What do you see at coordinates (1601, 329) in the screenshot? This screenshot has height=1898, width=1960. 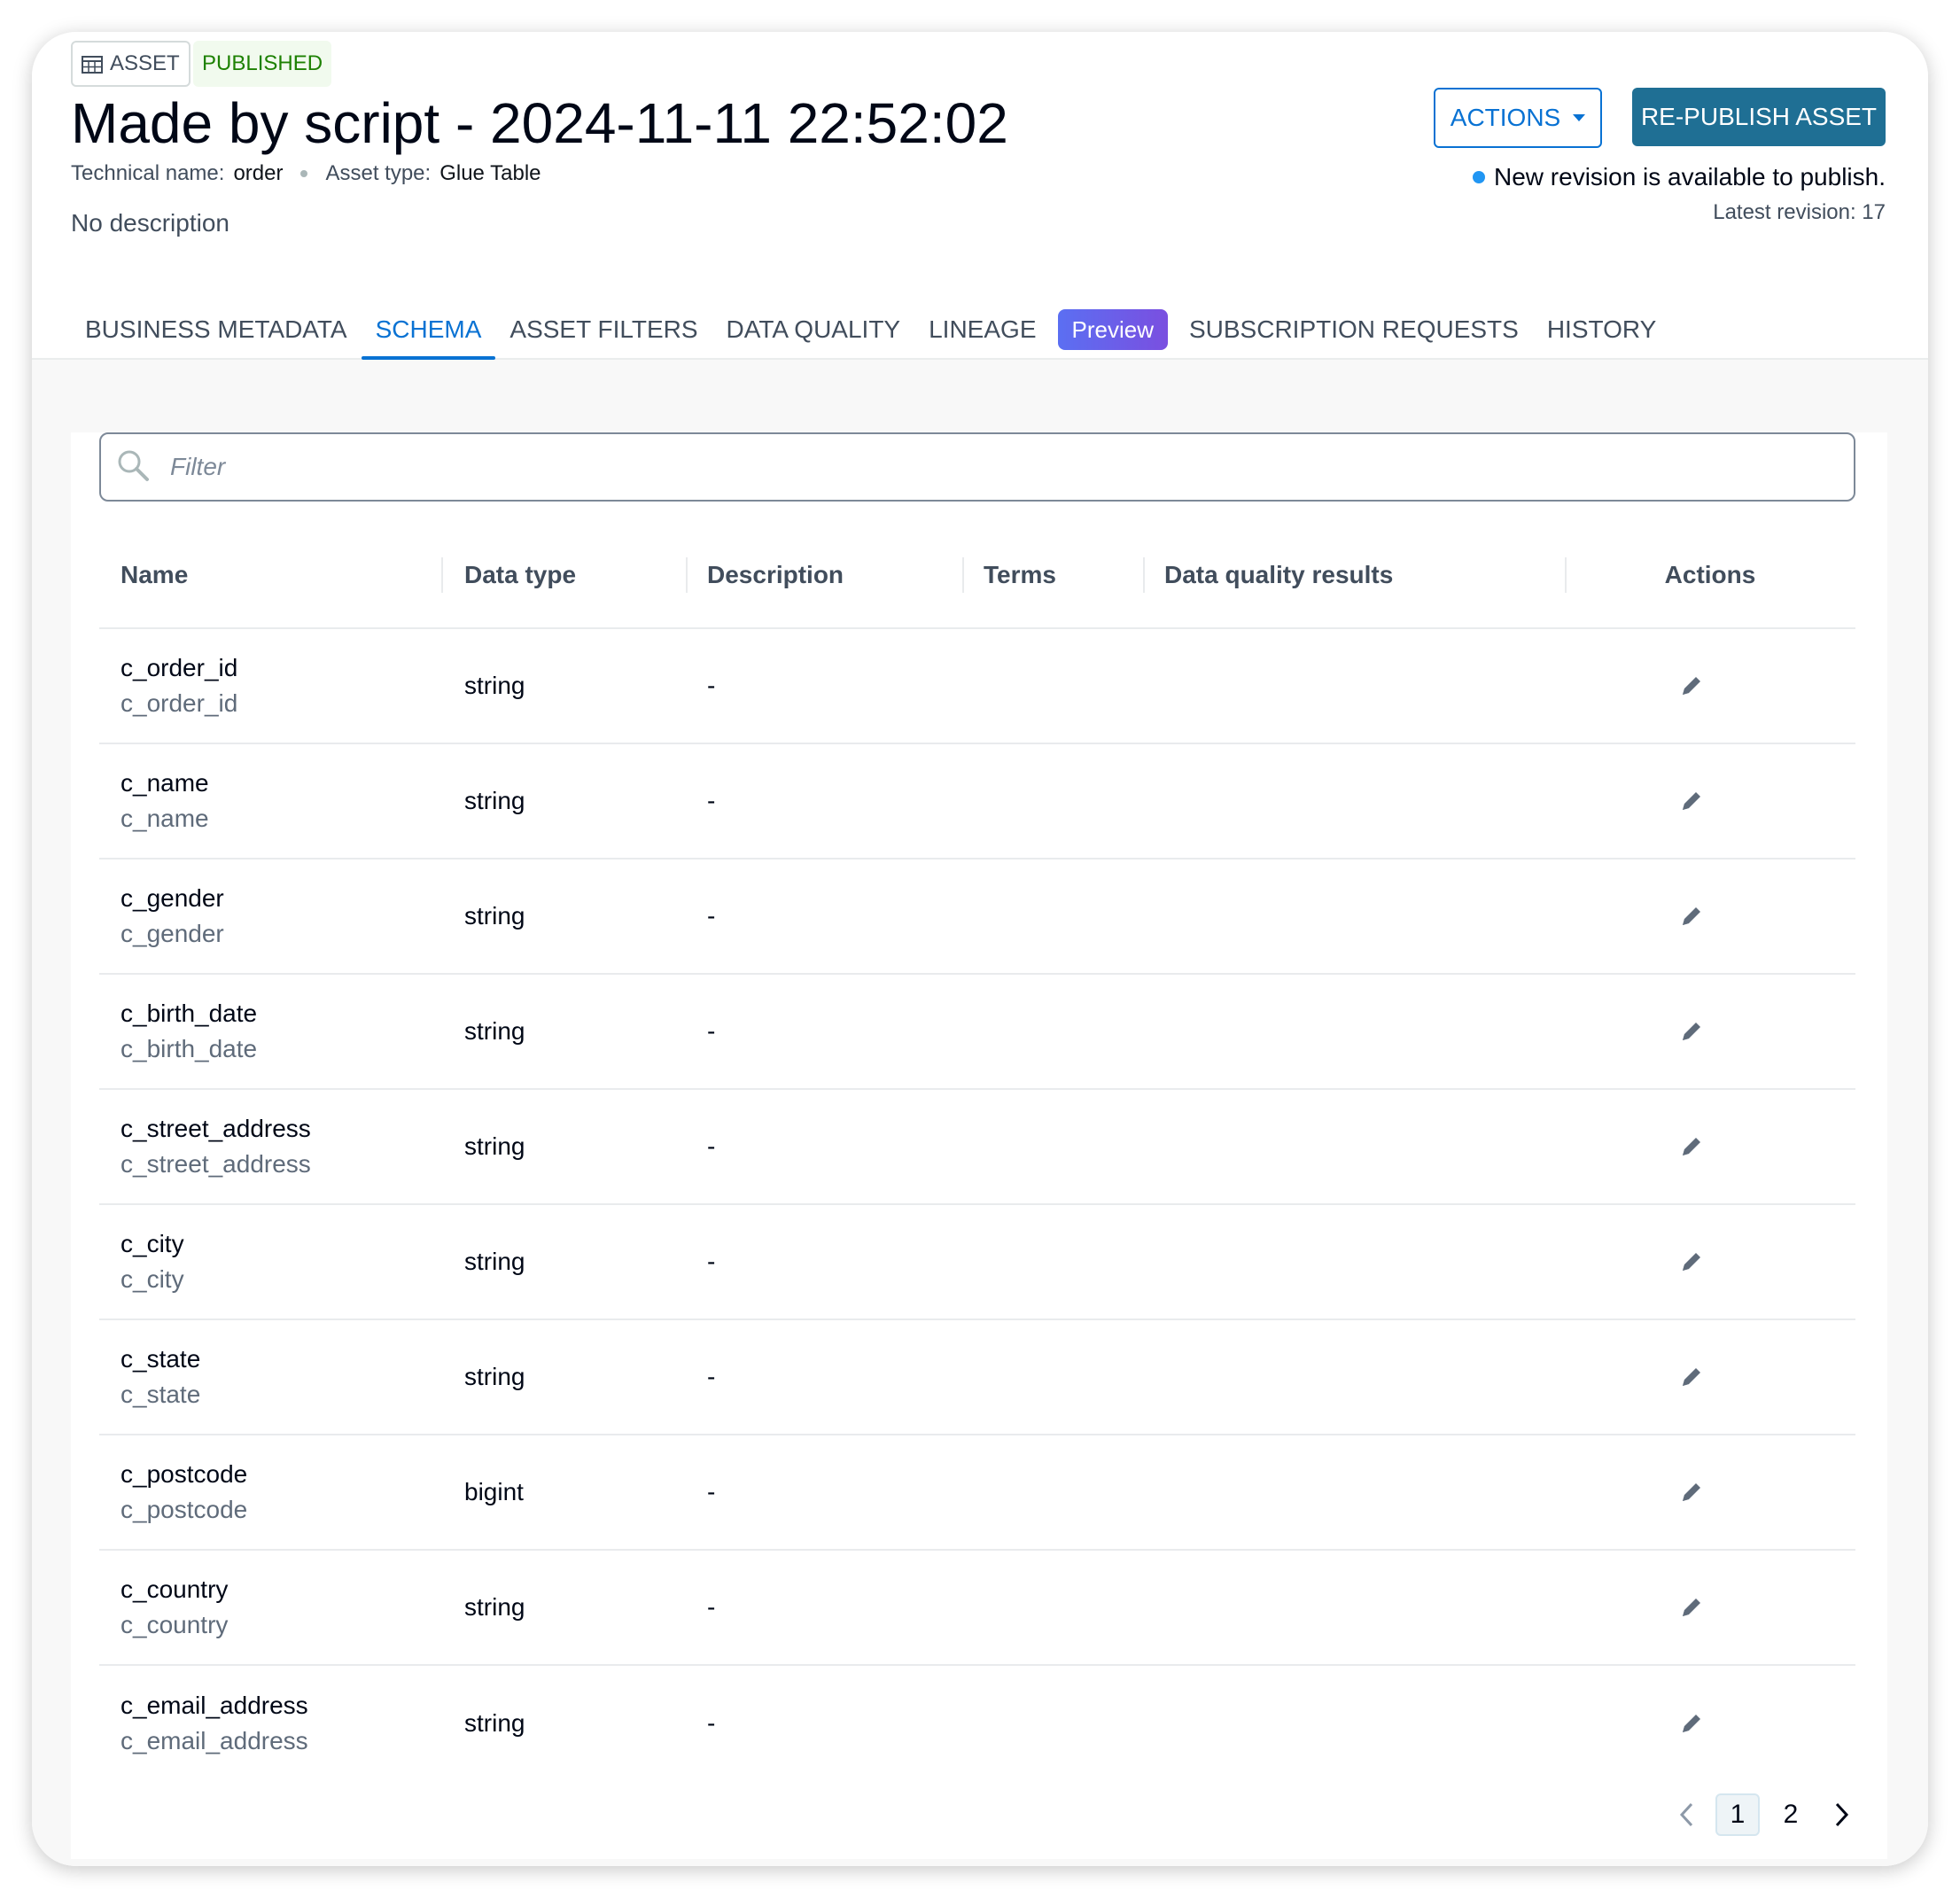 I see `tab-history: HISTORY` at bounding box center [1601, 329].